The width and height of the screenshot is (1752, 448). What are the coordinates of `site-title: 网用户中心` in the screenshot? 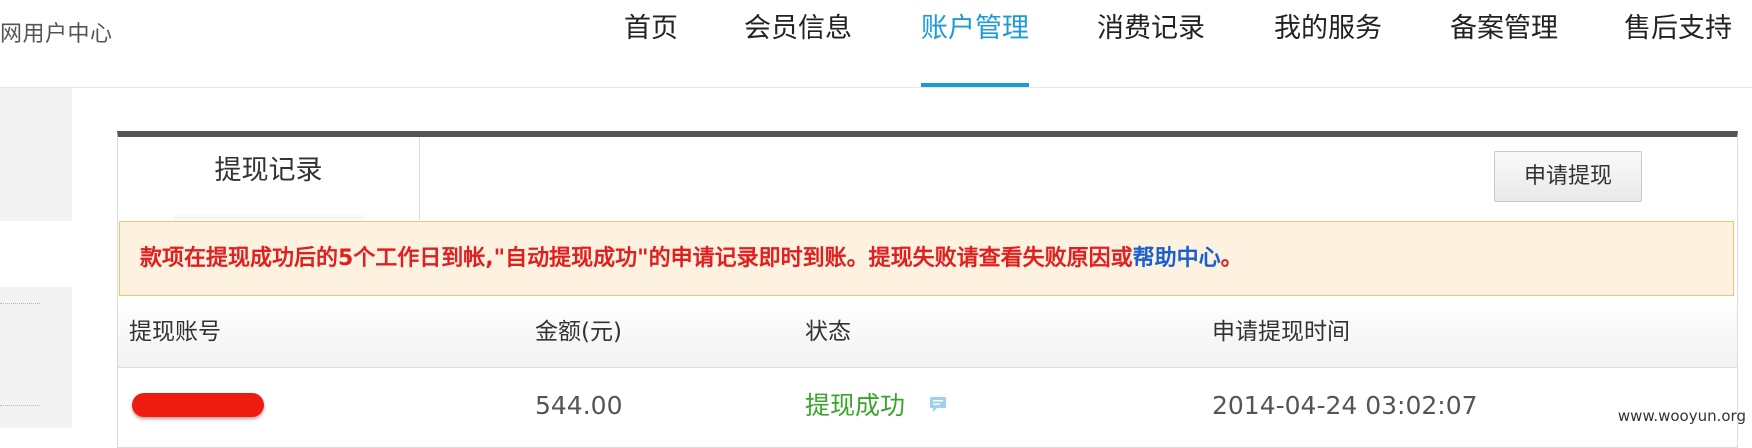 It's located at (56, 34).